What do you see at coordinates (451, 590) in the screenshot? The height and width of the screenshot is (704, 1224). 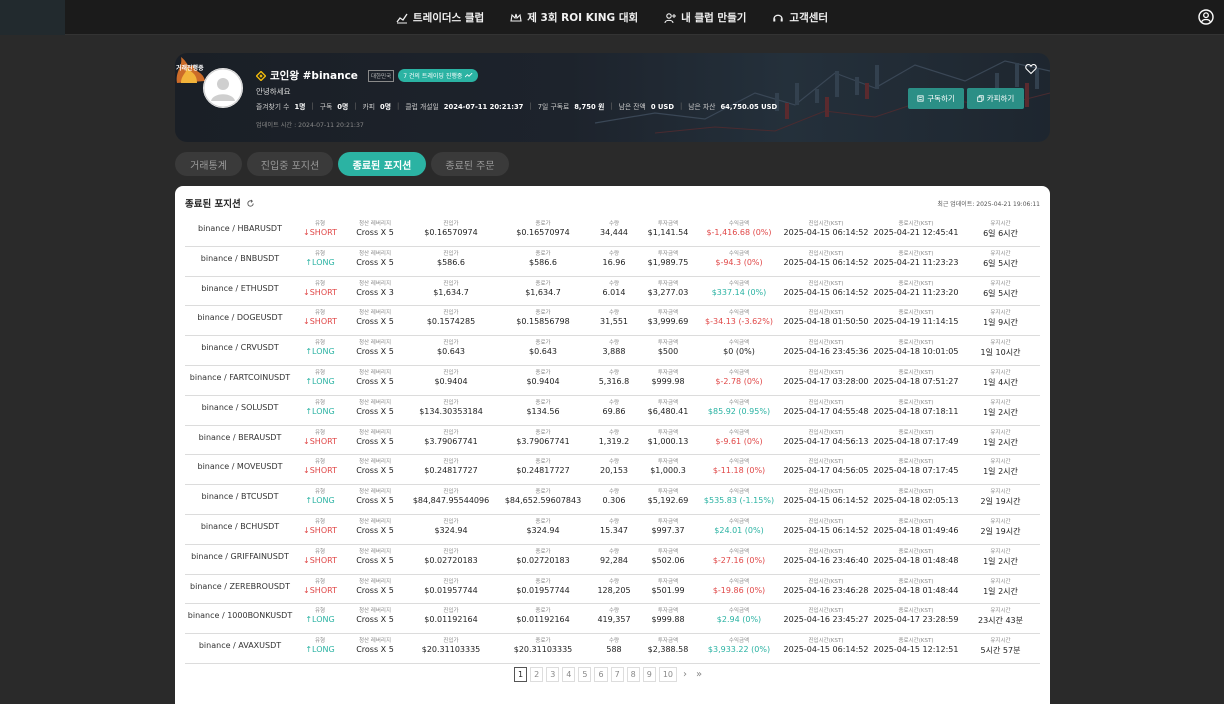 I see `cell-value: $0.01957744` at bounding box center [451, 590].